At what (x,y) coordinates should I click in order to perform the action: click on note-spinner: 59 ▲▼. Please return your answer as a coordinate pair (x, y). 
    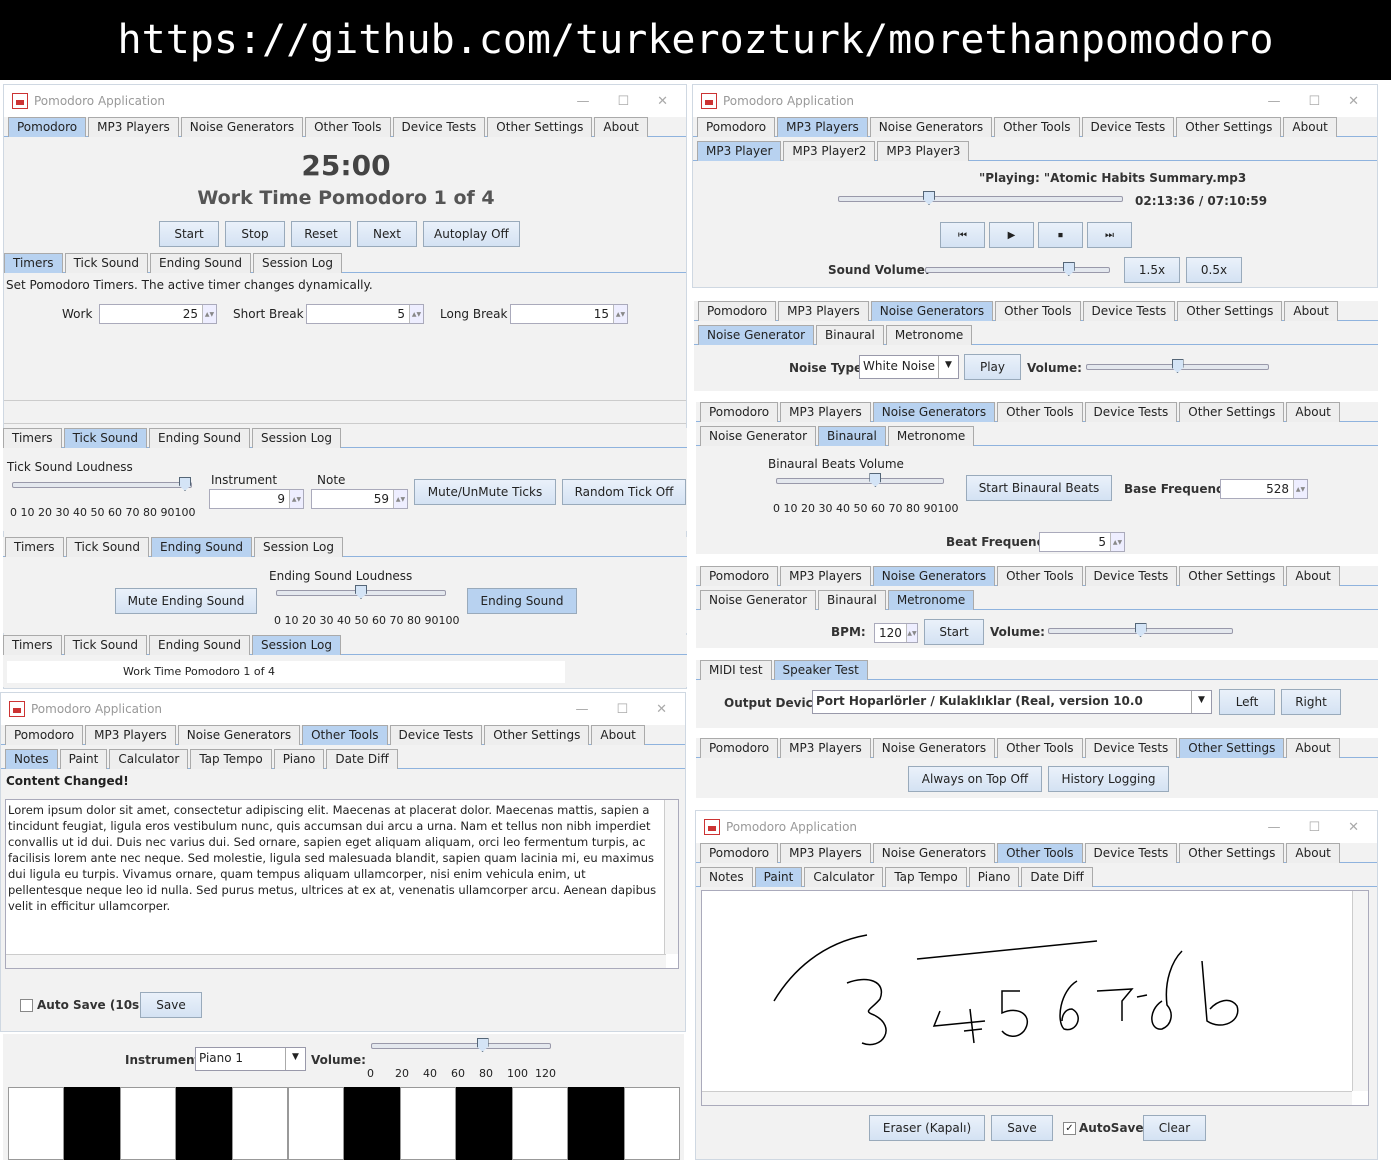
    Looking at the image, I should click on (359, 499).